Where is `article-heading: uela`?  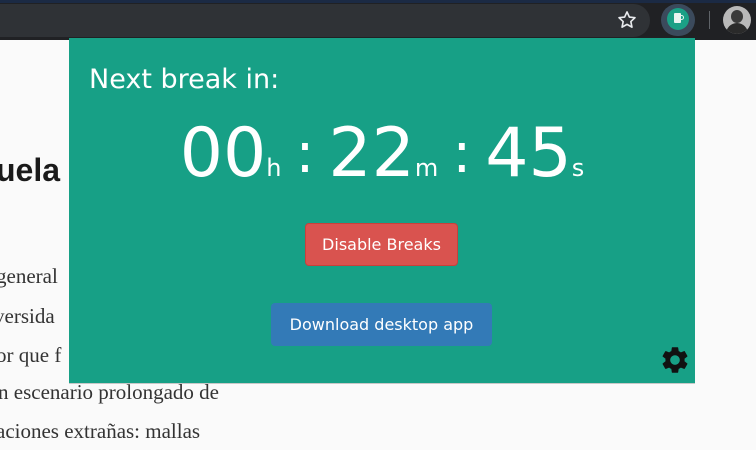
article-heading: uela is located at coordinates (30, 170).